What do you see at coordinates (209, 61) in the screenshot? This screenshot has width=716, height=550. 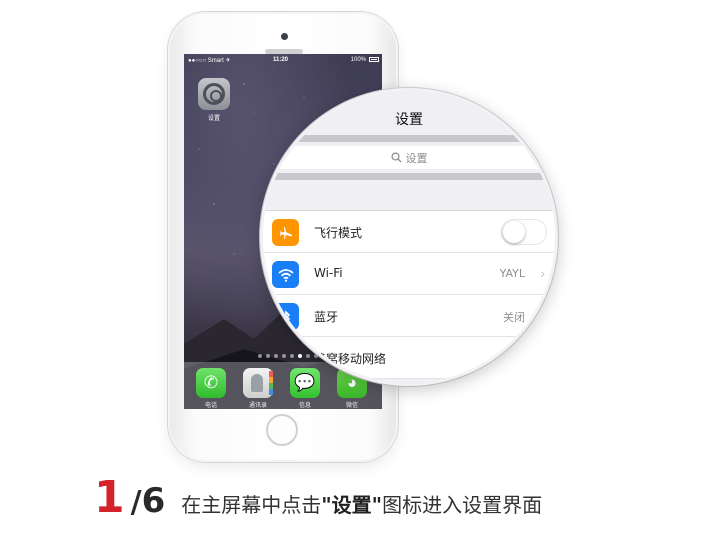 I see `carrier-label: ●●○○○ Smart ✈` at bounding box center [209, 61].